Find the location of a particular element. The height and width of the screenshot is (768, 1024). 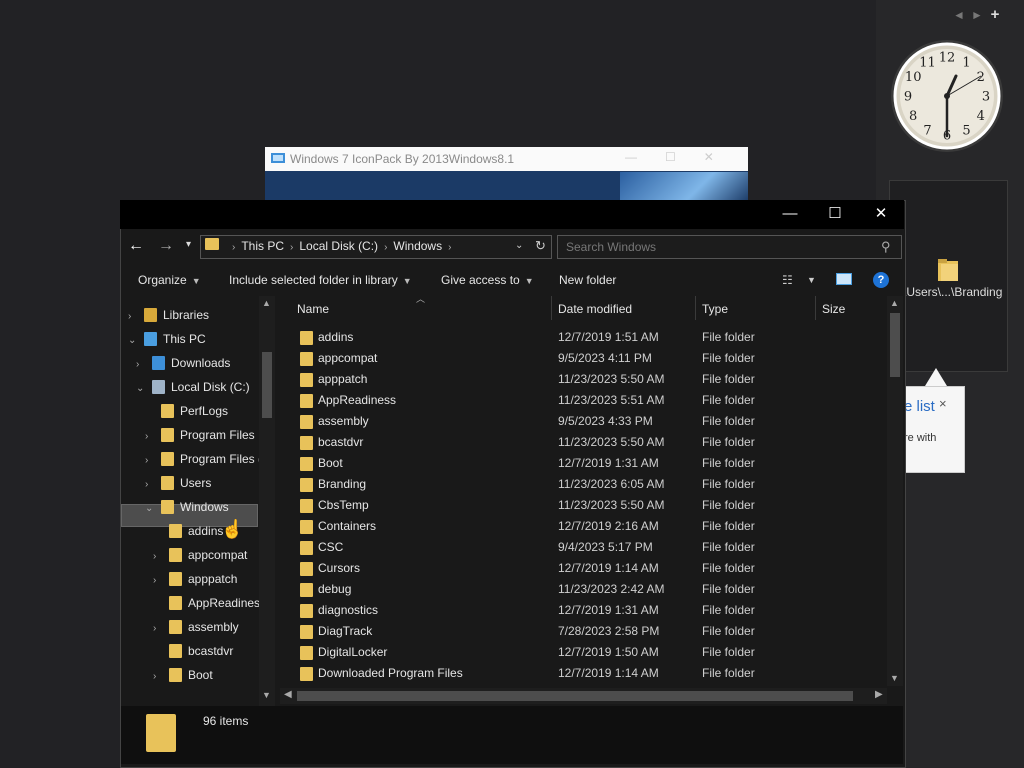

nav-item-bcastdvr: bcastdvr is located at coordinates (193, 651).